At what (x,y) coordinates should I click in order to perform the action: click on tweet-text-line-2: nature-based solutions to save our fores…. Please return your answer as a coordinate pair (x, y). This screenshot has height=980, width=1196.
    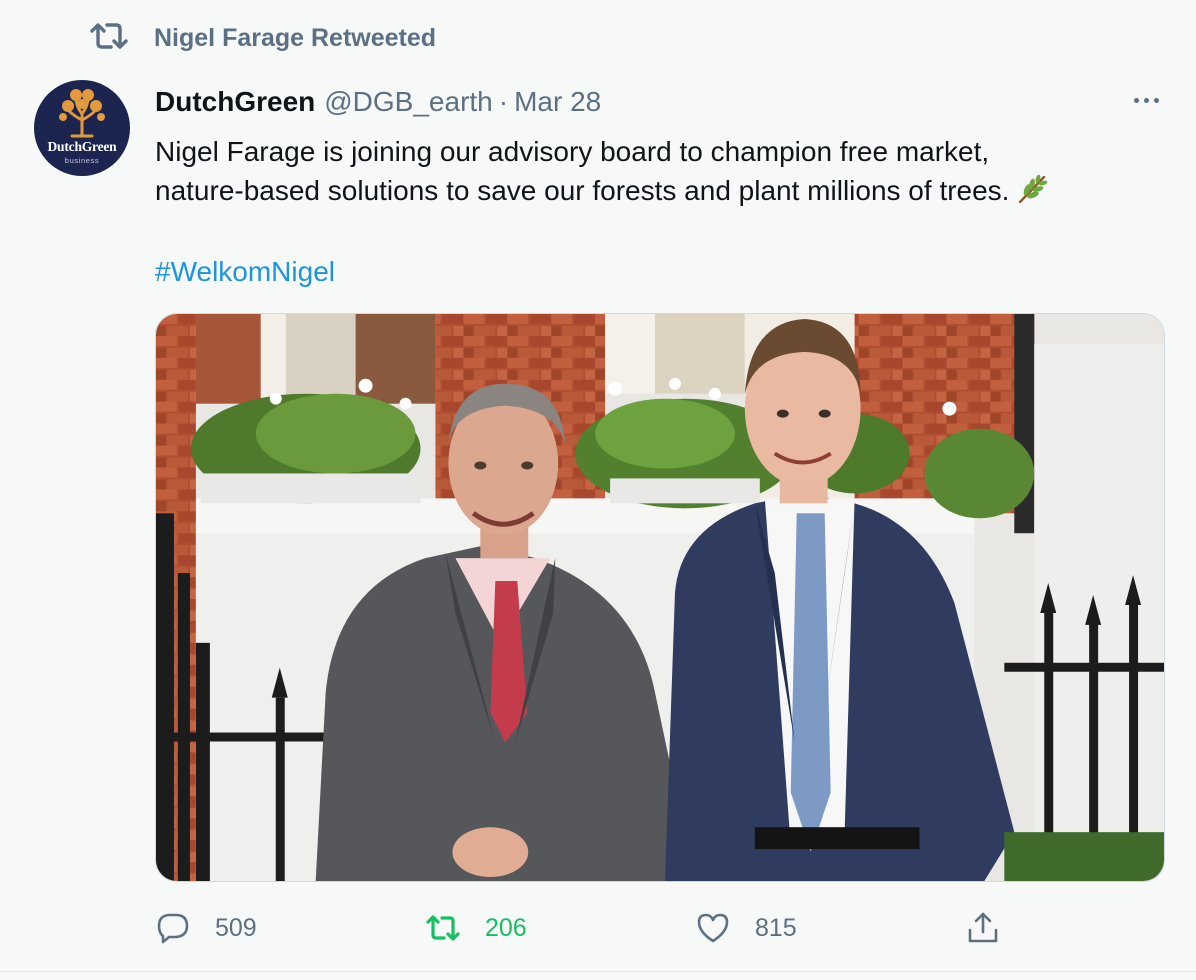
    Looking at the image, I should click on (582, 190).